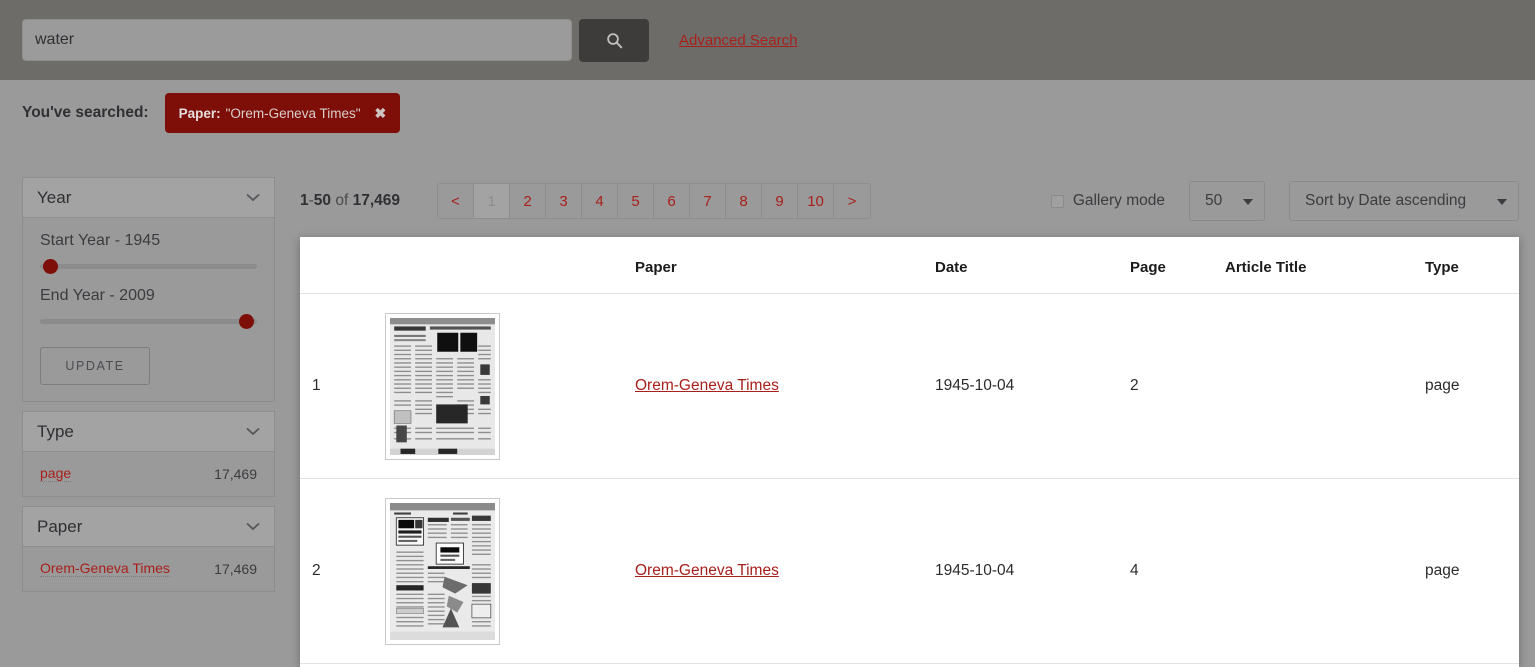 Image resolution: width=1535 pixels, height=667 pixels. I want to click on close-icon: ✖, so click(381, 113).